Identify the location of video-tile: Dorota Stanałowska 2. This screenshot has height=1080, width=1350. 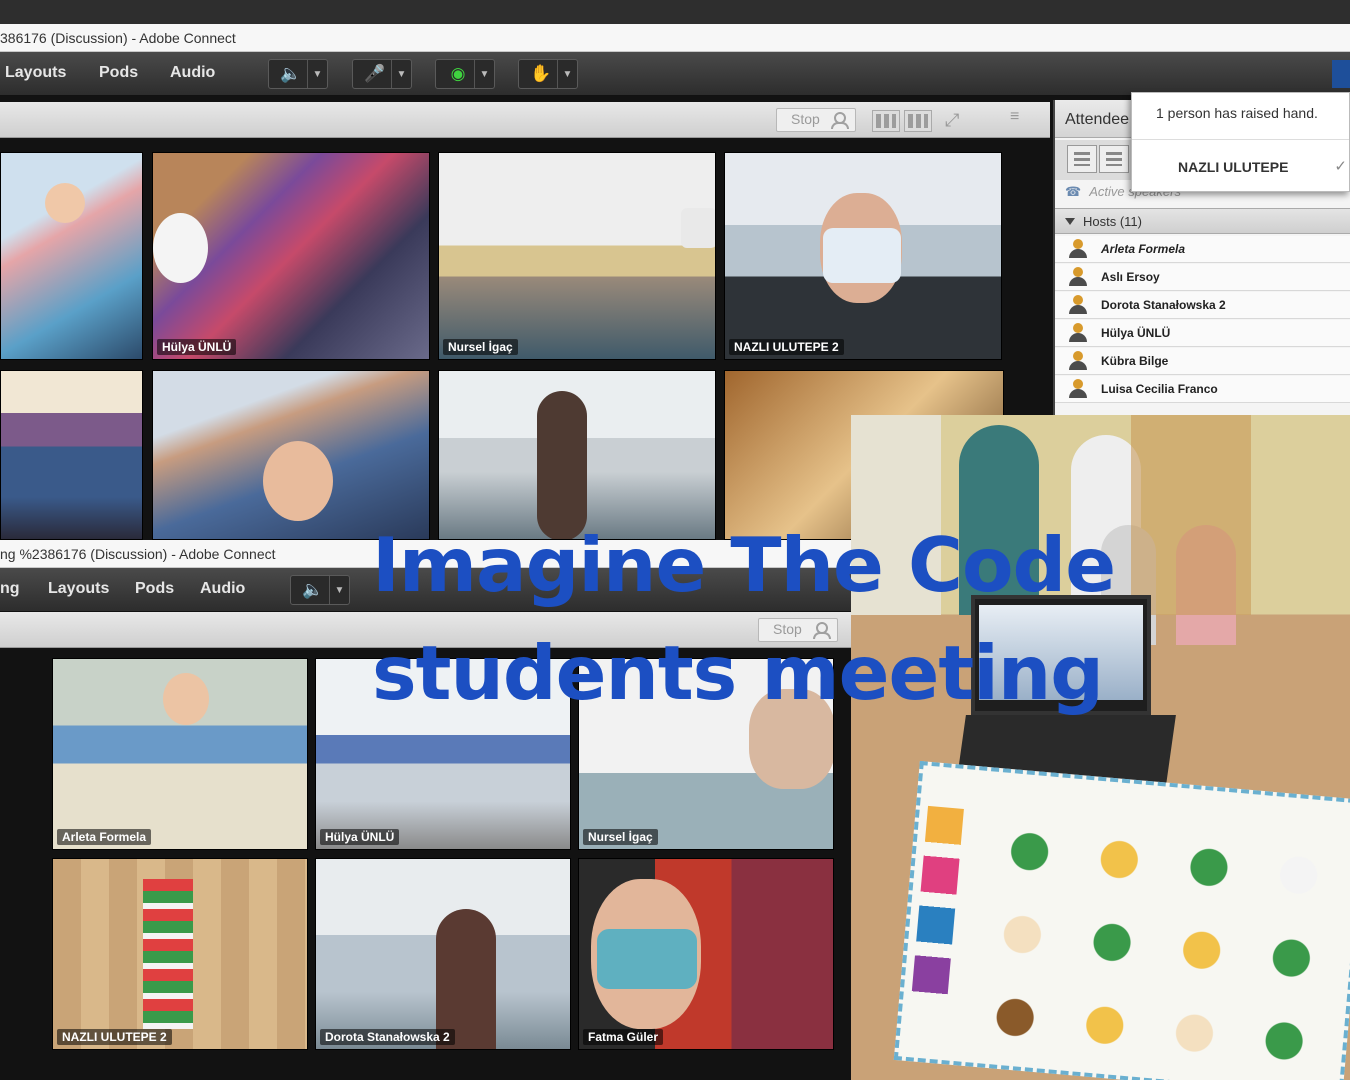
(443, 954).